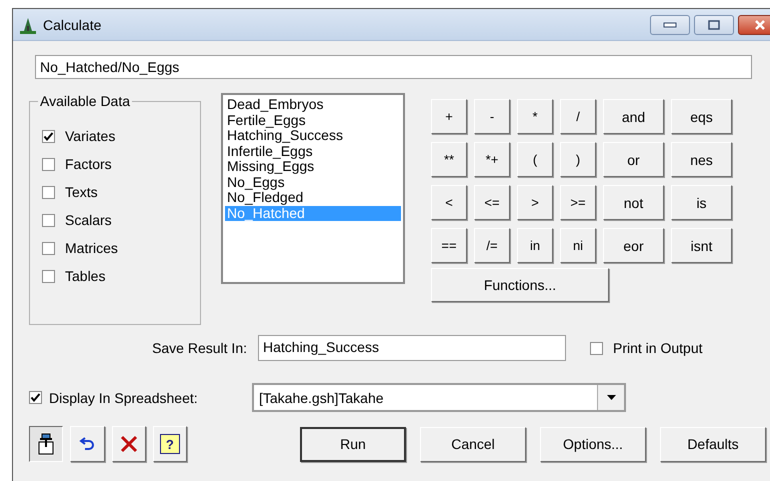  What do you see at coordinates (91, 248) in the screenshot?
I see `checkbox-label: Matrices` at bounding box center [91, 248].